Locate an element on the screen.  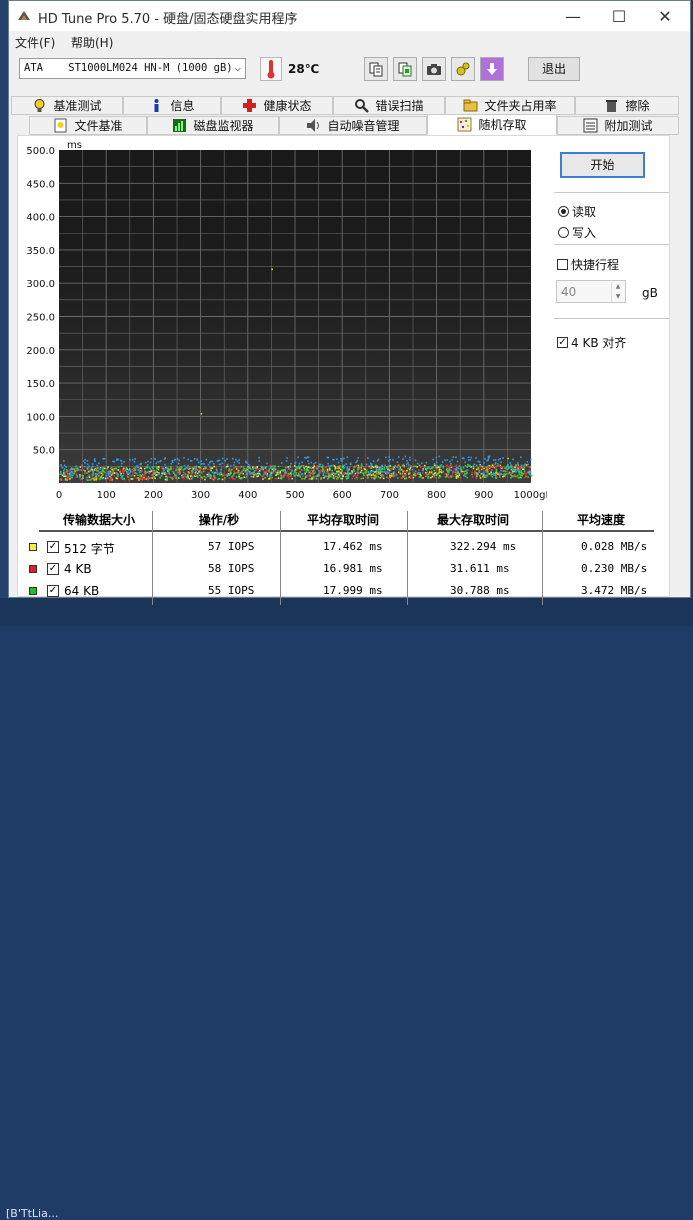
close-button: ✕ is located at coordinates (665, 16).